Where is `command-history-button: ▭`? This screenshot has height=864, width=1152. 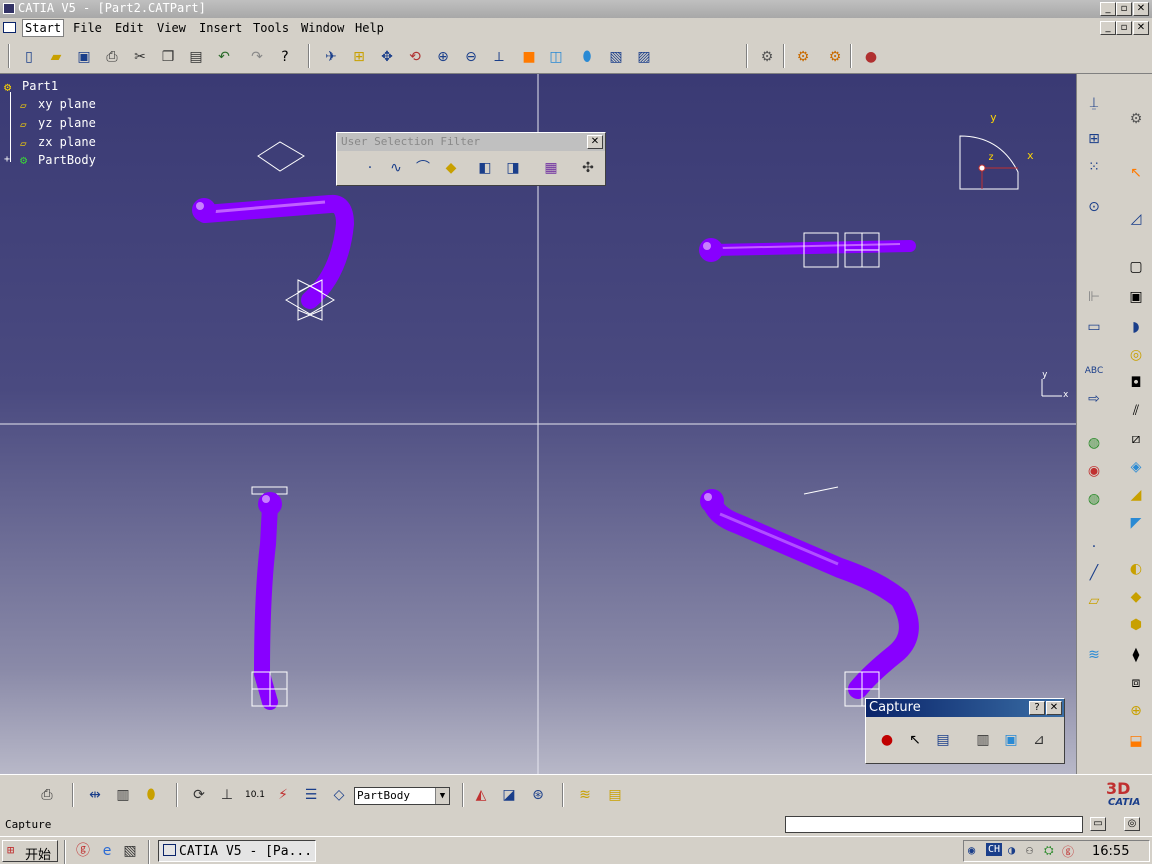 command-history-button: ▭ is located at coordinates (1098, 824).